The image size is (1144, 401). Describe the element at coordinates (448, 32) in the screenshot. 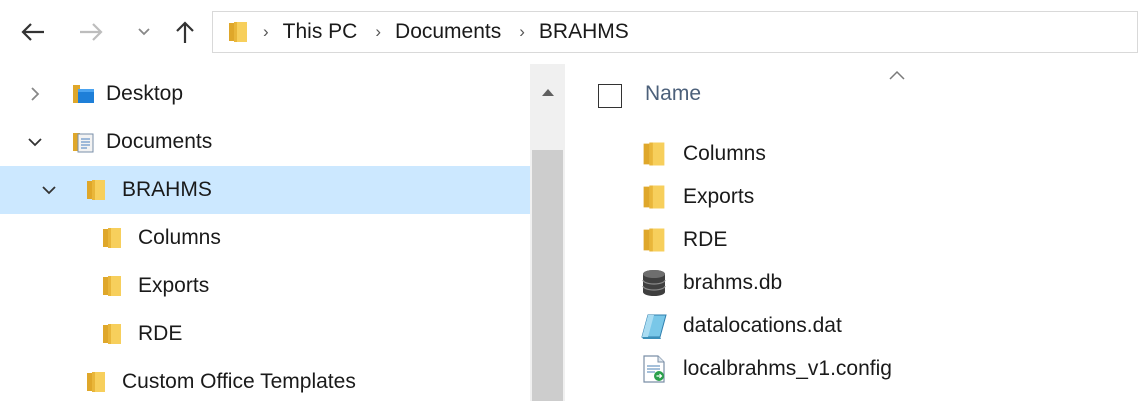

I see `breadcrumb-documents: Documents` at that location.